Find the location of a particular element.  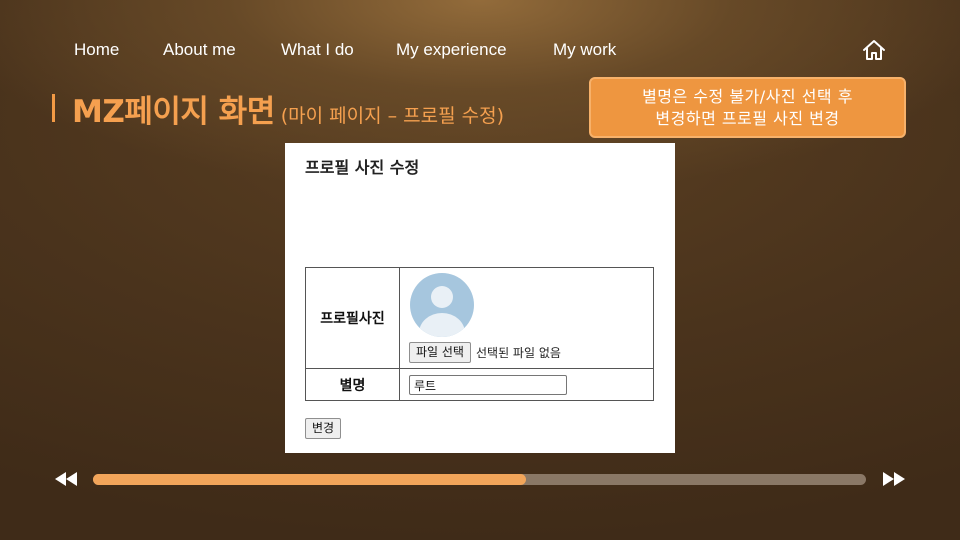

profile-edit-heading: 프로필 사진 수정 is located at coordinates (362, 167).